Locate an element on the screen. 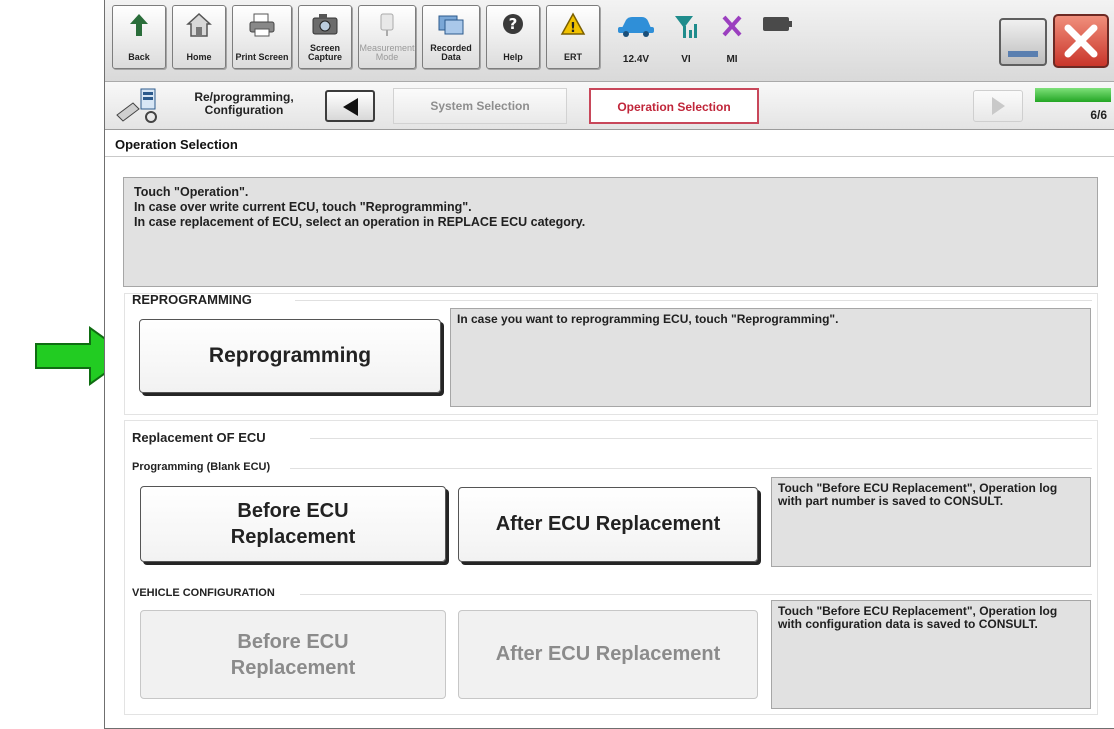 The height and width of the screenshot is (729, 1114). device-indicator is located at coordinates (777, 38).